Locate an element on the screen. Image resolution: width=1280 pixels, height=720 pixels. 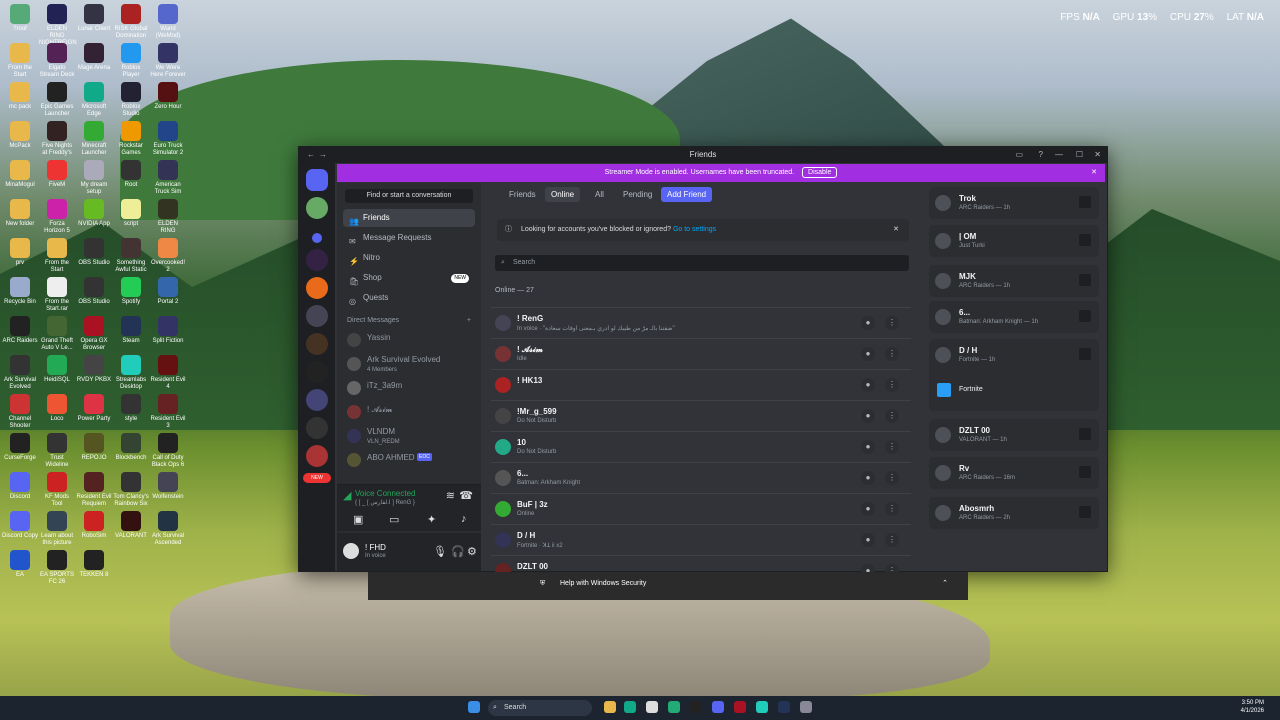
desktop-shortcut: FiveM is located at coordinates (57, 174).